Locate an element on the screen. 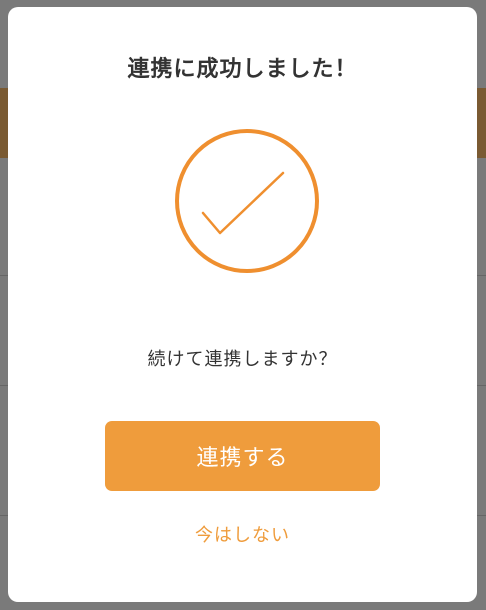 The height and width of the screenshot is (610, 486). dialog-title: 連携に成功しました！ is located at coordinates (242, 69).